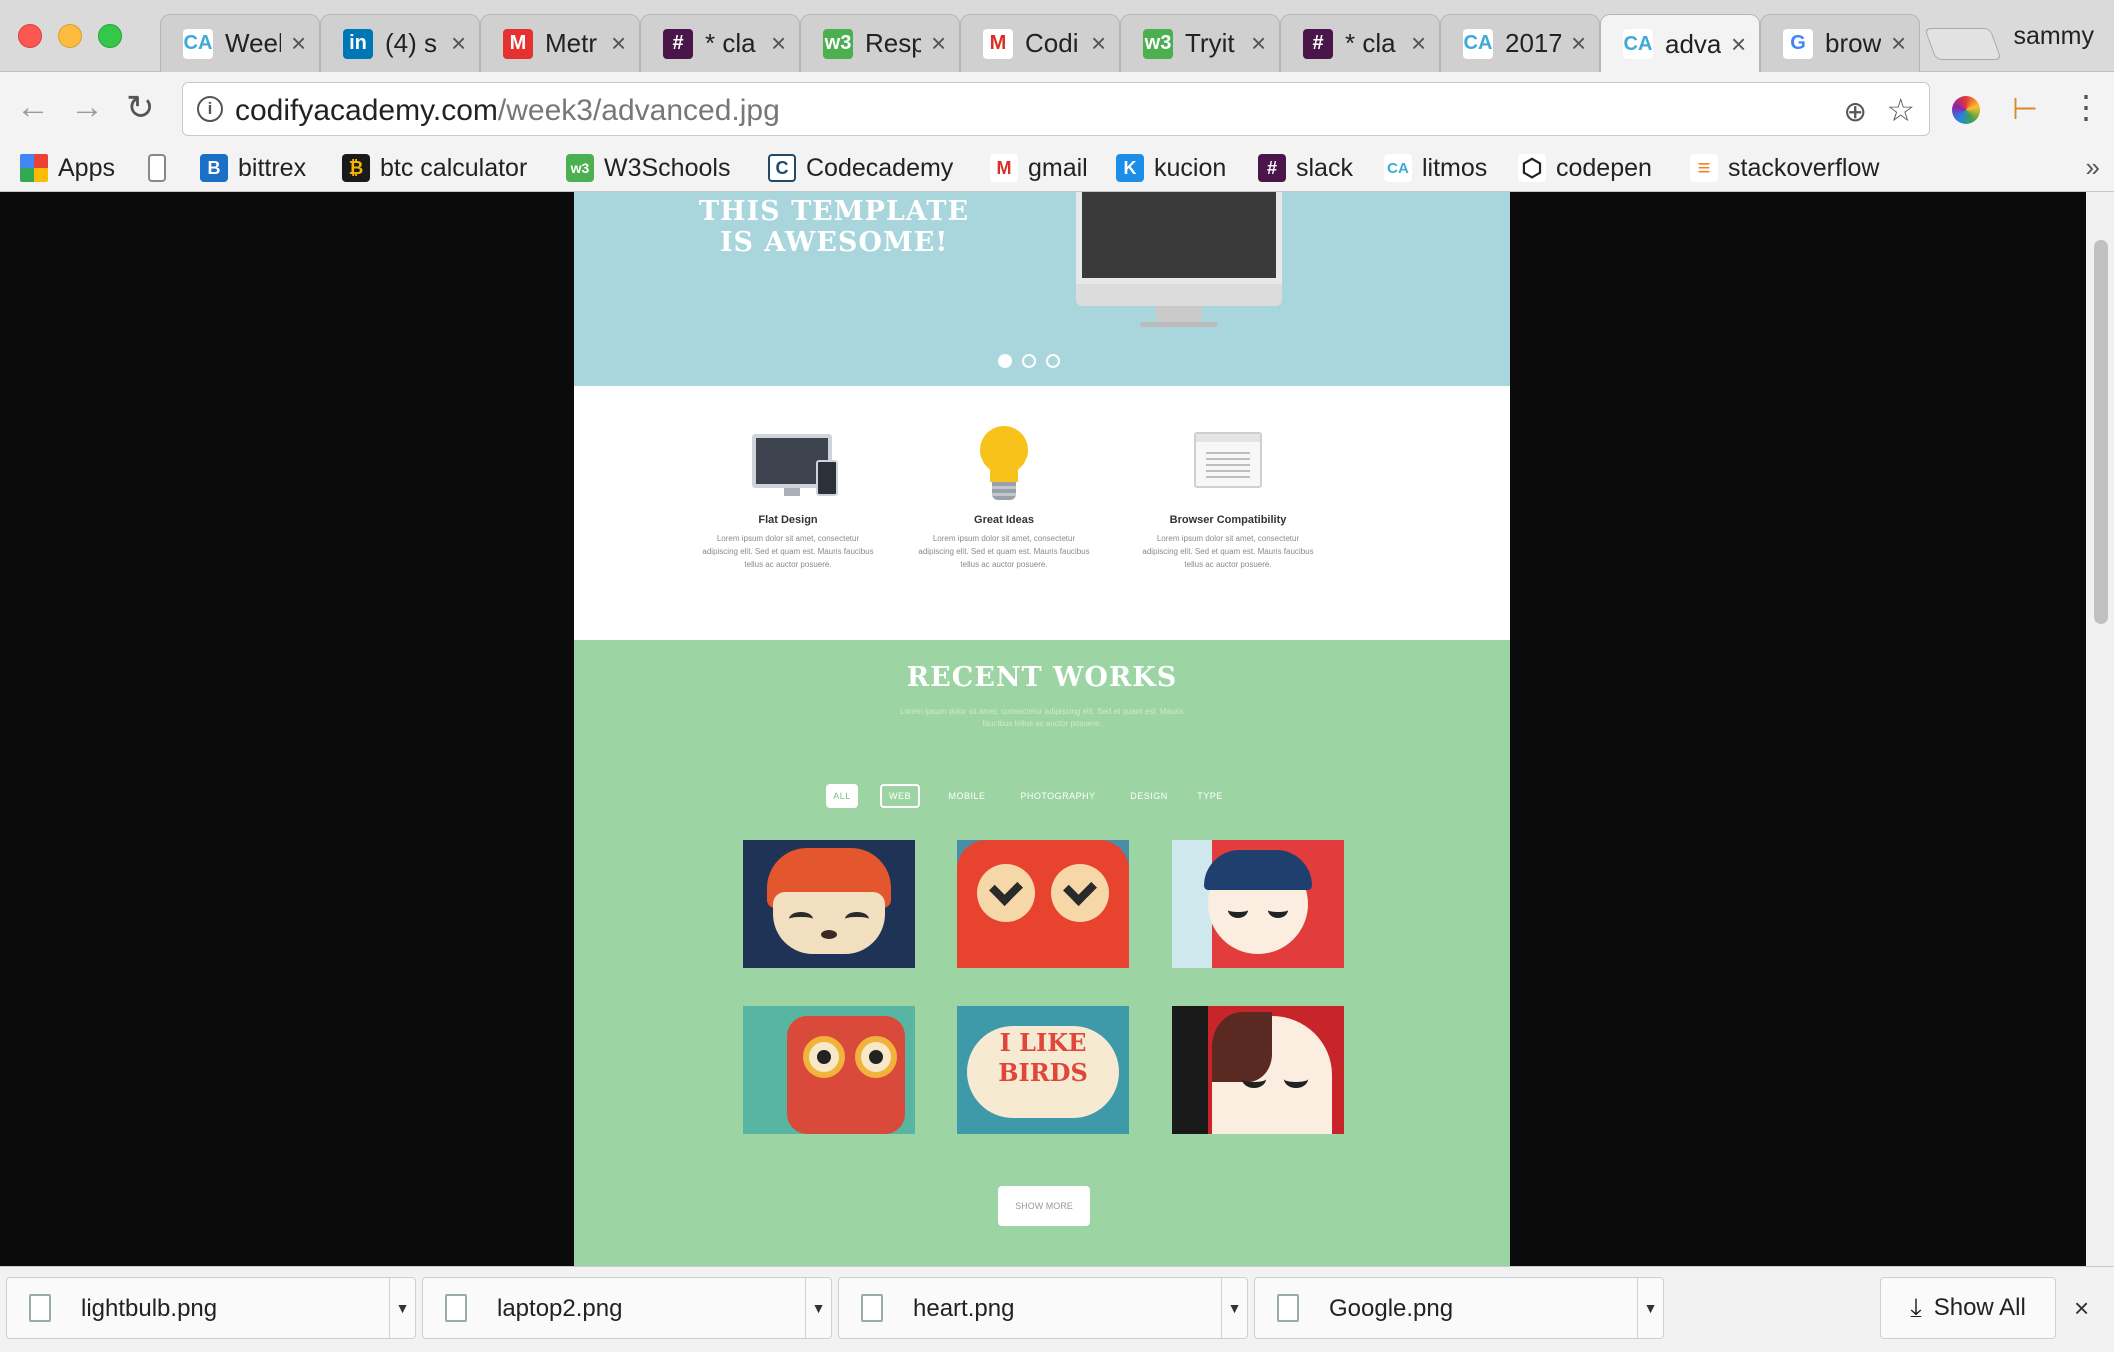 This screenshot has width=2114, height=1352. What do you see at coordinates (1966, 110) in the screenshot?
I see `color-picker-extension-icon` at bounding box center [1966, 110].